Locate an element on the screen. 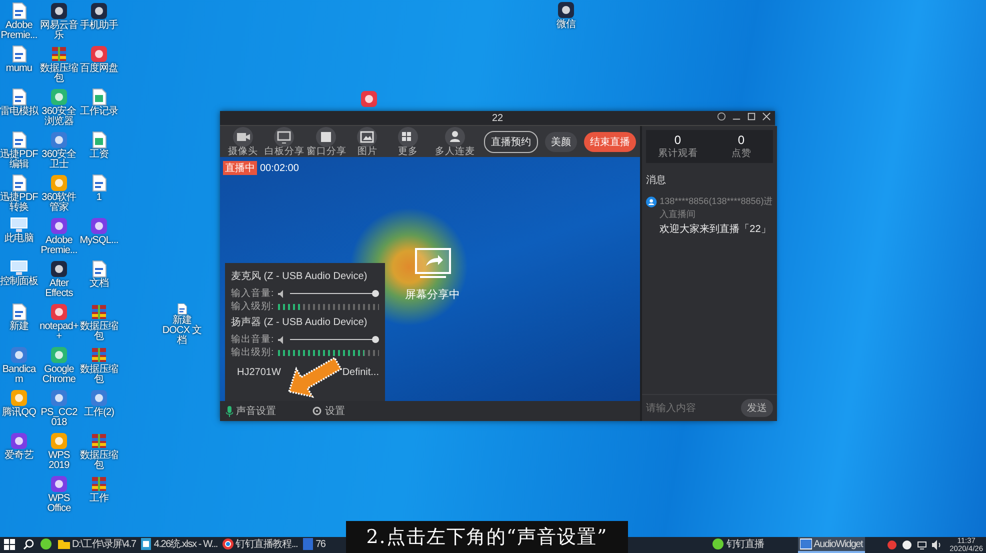 The height and width of the screenshot is (553, 986). search-icon is located at coordinates (28, 544).